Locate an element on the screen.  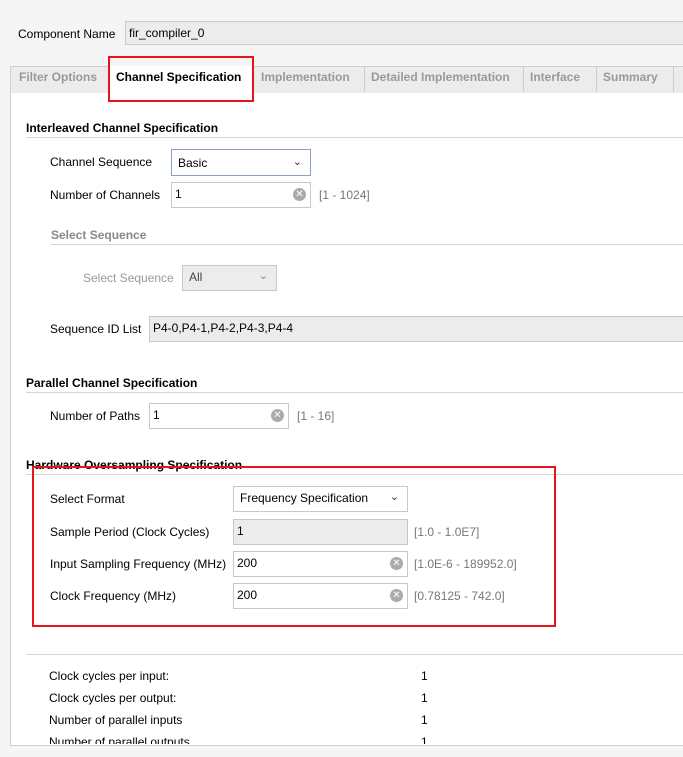
sequence-id-label: Sequence ID List is located at coordinates (96, 329).